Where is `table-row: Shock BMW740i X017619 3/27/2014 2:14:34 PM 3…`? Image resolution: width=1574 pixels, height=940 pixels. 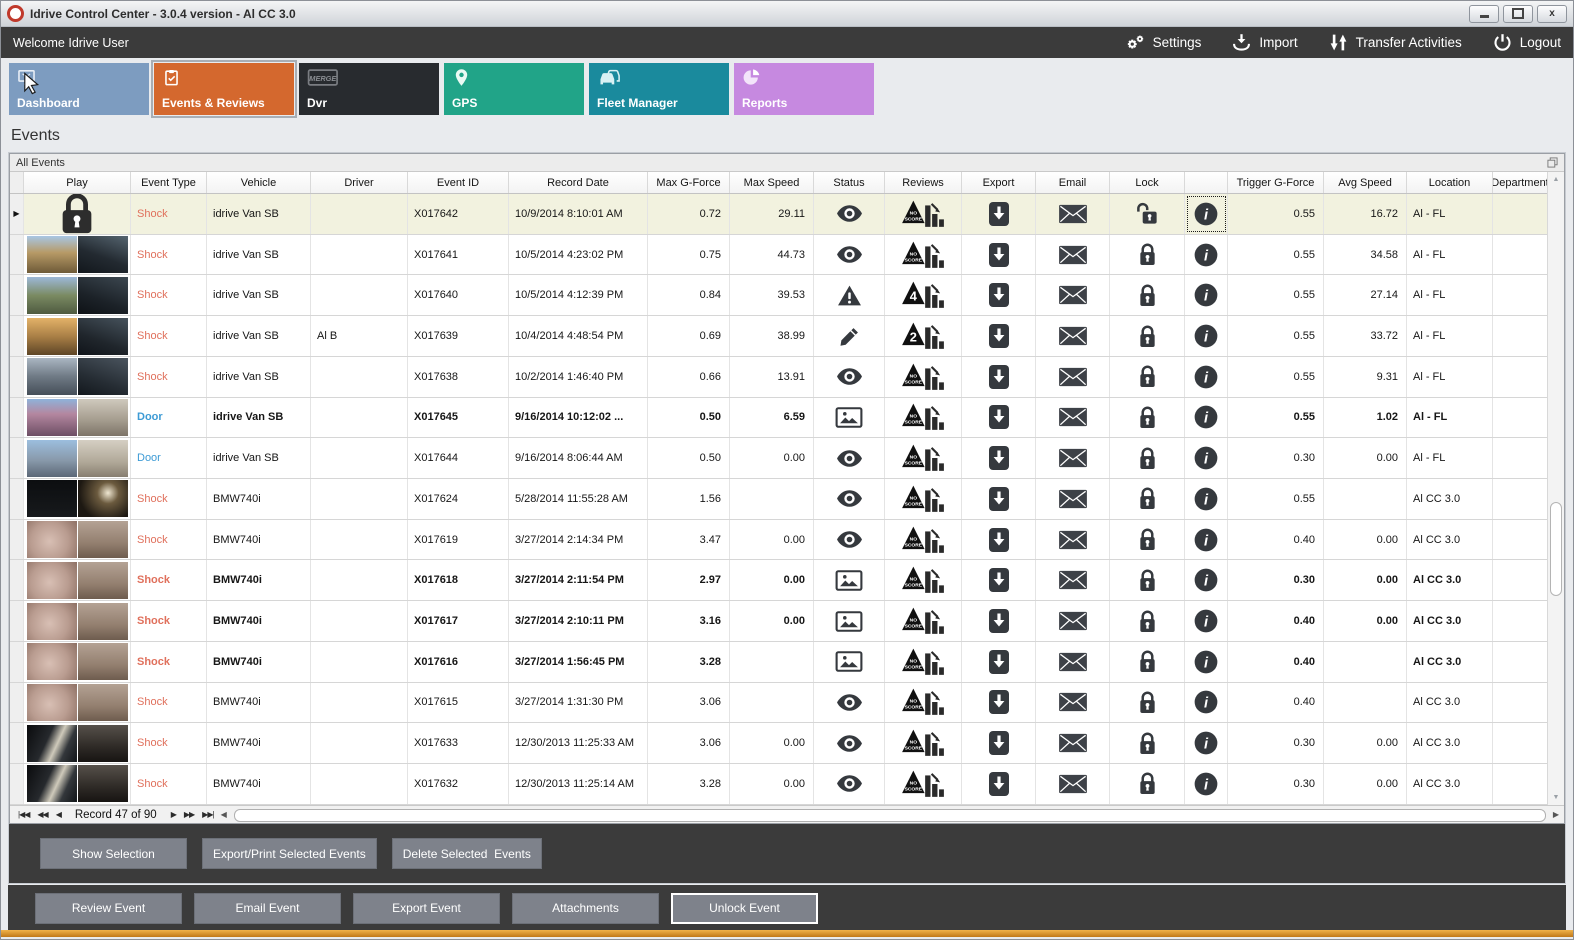 table-row: Shock BMW740i X017619 3/27/2014 2:14:34 PM 3… is located at coordinates (778, 540).